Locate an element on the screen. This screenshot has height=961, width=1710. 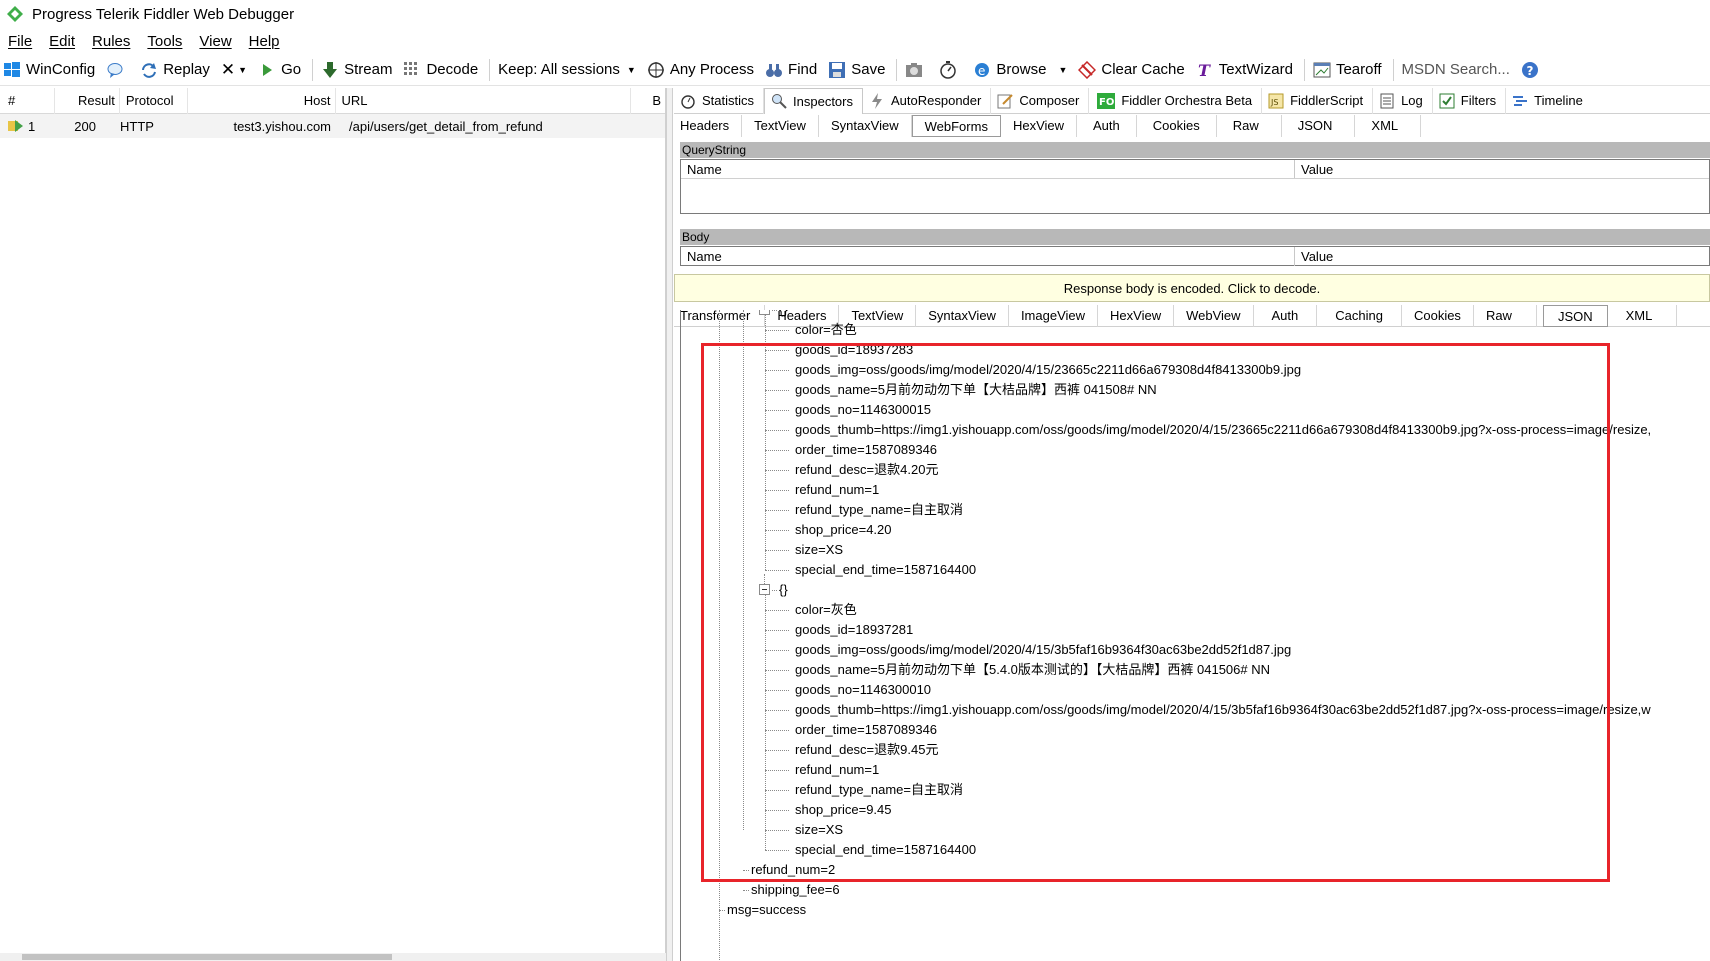
camera-icon is located at coordinates (914, 69).